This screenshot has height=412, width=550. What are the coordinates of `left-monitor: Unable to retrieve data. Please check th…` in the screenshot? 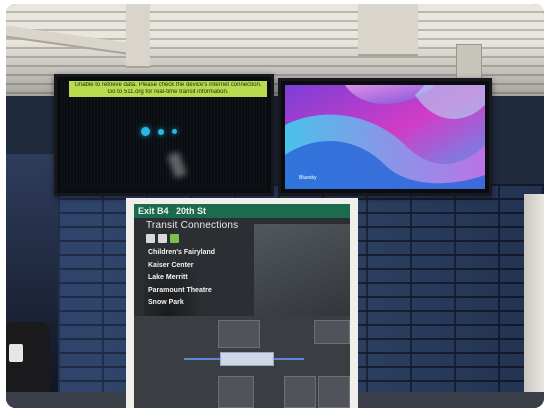 It's located at (164, 135).